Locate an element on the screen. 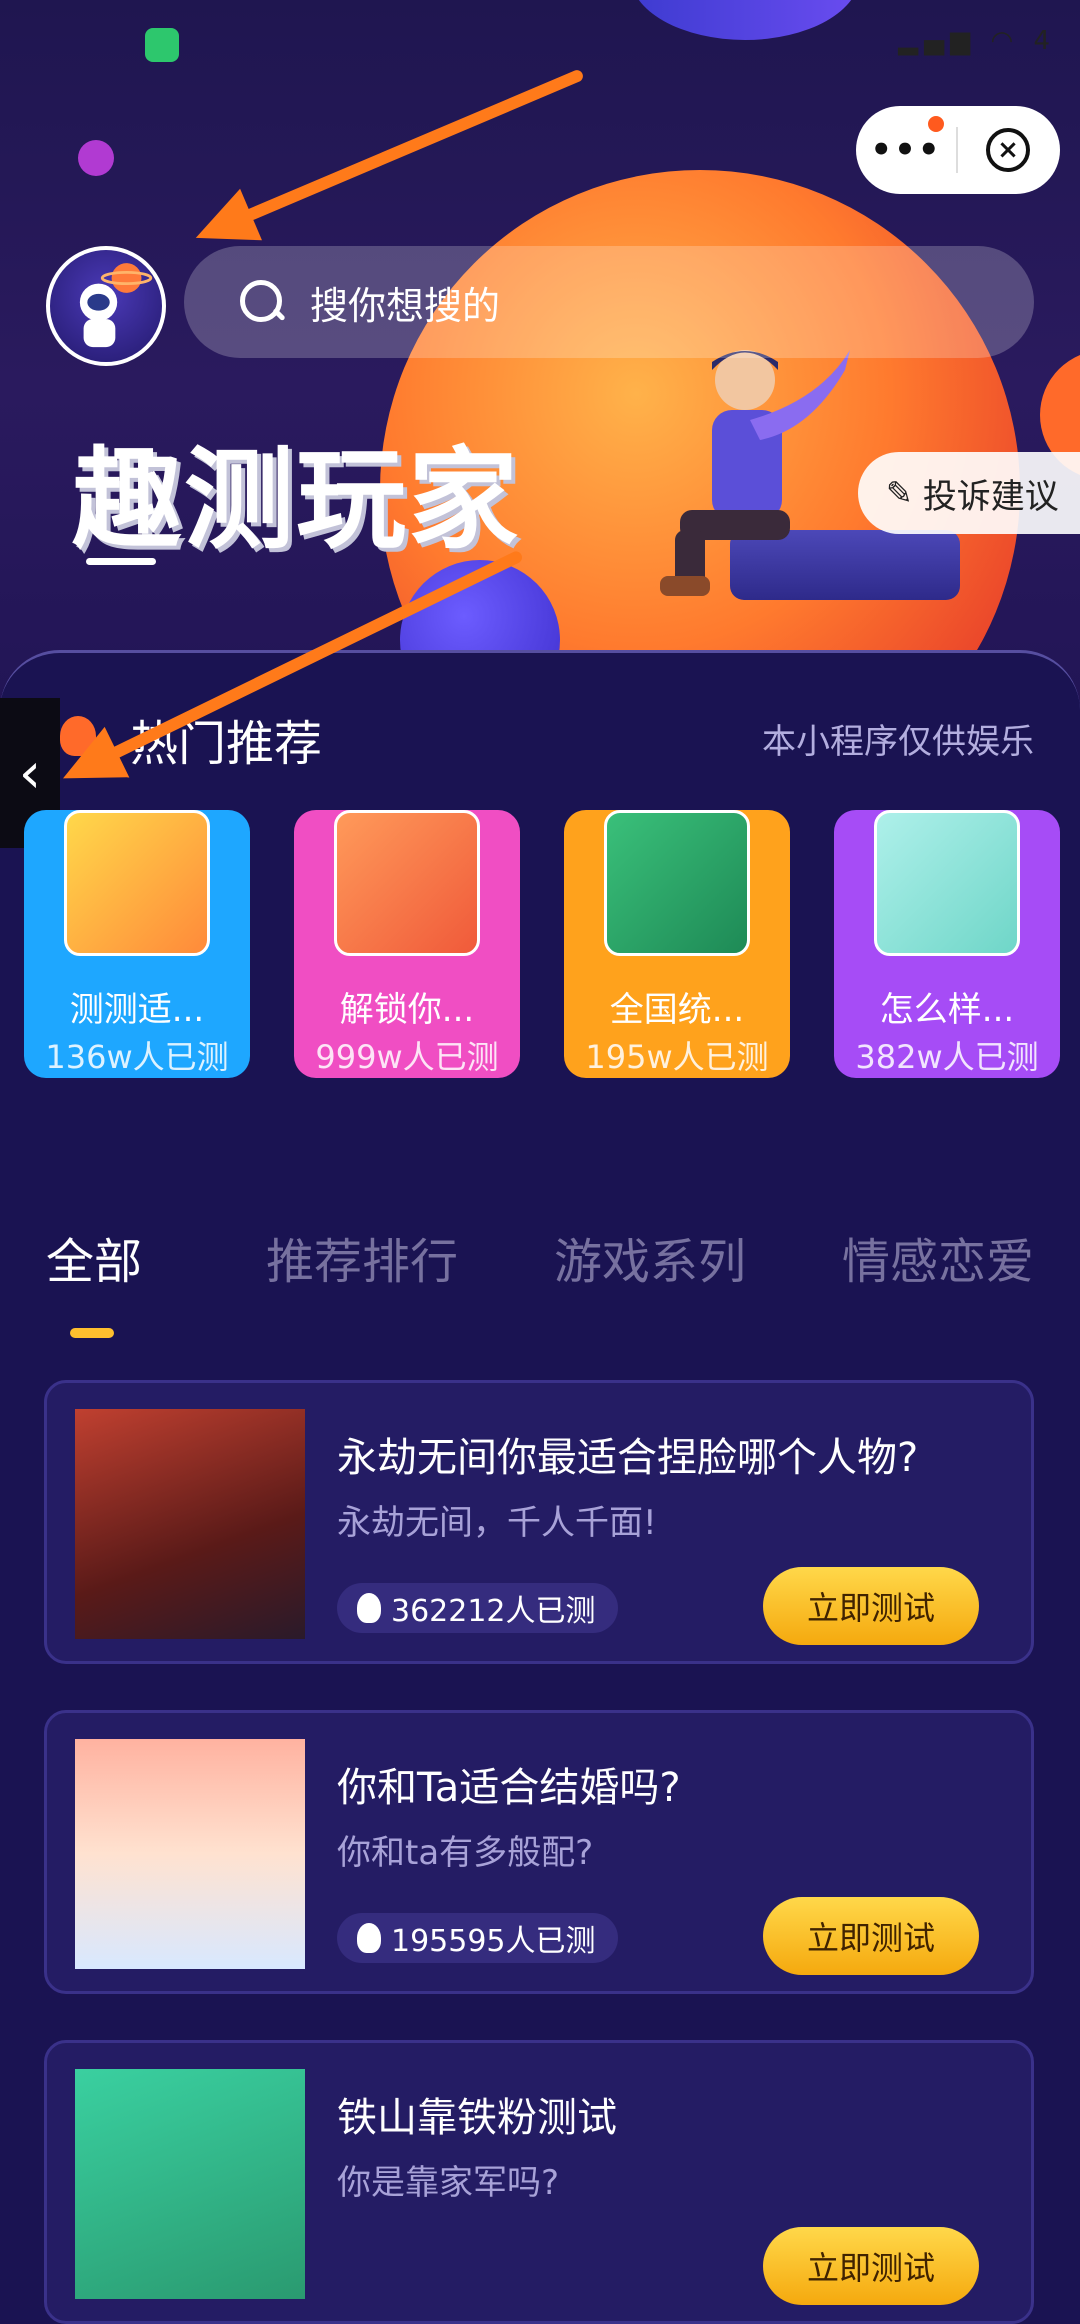  hot-card-count: 999w人已测 is located at coordinates (407, 1057).